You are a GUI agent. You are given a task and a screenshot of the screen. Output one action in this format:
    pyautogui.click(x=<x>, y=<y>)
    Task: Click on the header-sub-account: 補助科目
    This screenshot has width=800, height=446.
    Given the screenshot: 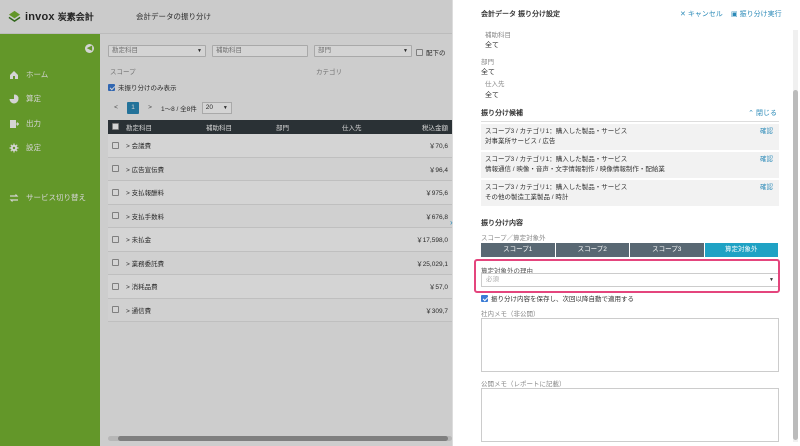 What is the action you would take?
    pyautogui.click(x=241, y=127)
    